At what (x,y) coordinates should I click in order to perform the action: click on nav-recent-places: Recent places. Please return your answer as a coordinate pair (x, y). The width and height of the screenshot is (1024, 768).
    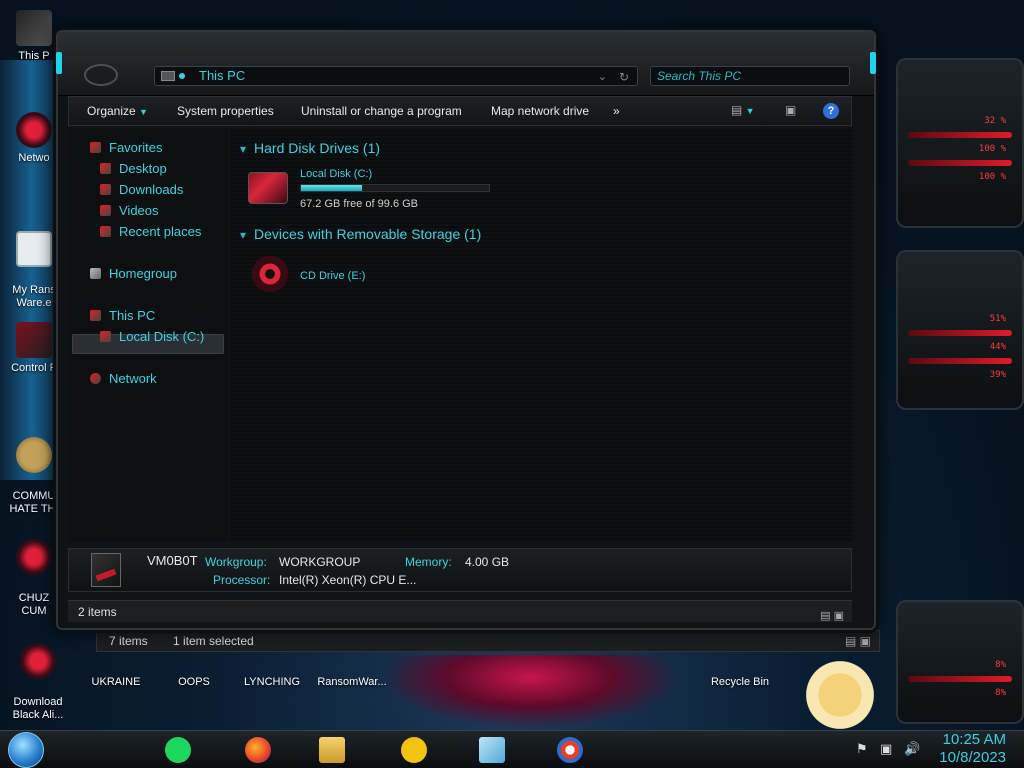
    Looking at the image, I should click on (150, 231).